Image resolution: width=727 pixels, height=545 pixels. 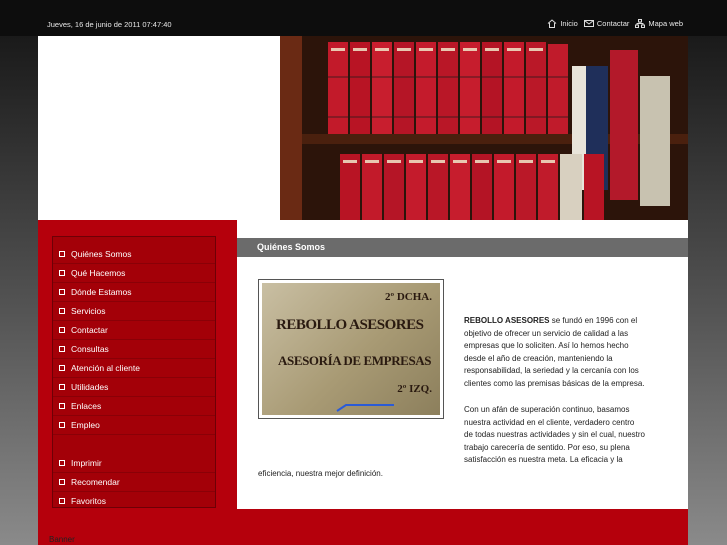 What do you see at coordinates (134, 463) in the screenshot?
I see `menu-item-imprimir: Imprimir` at bounding box center [134, 463].